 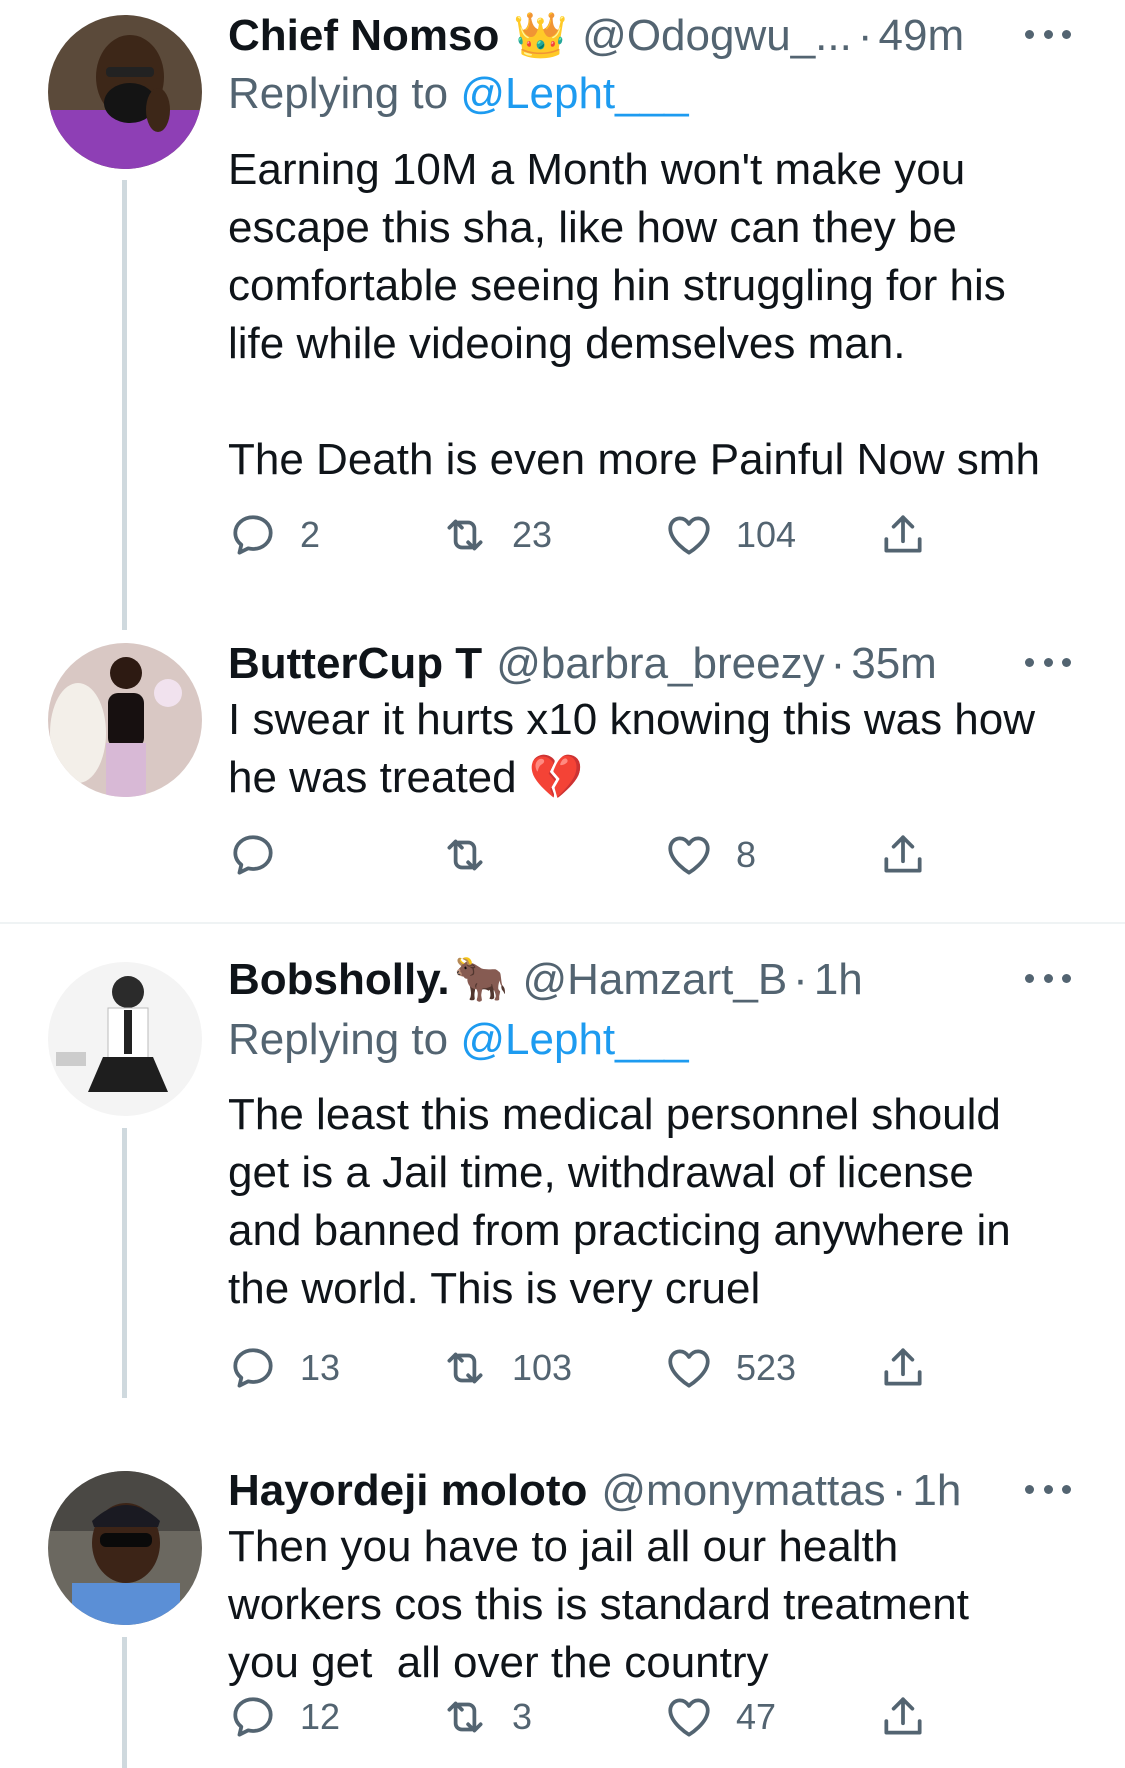 I want to click on retweet-button: 3, so click(x=486, y=1717).